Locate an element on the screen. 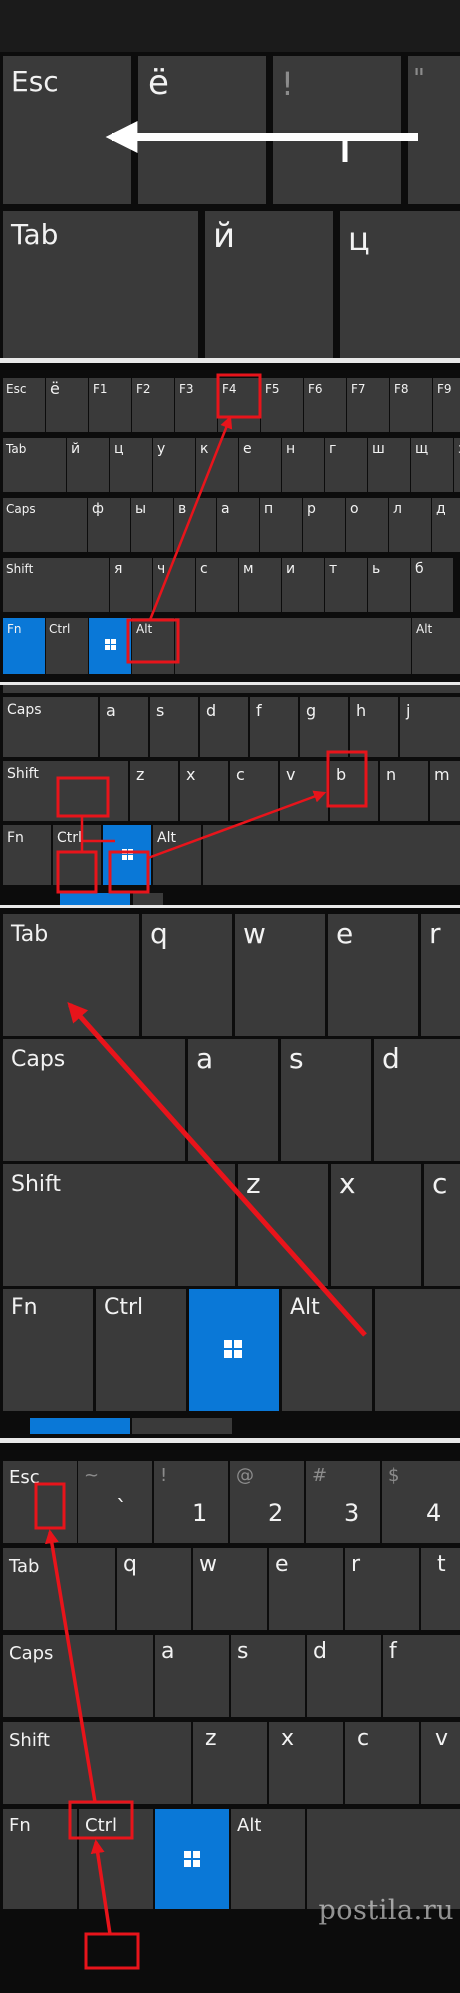 The image size is (460, 1993). key-r: r is located at coordinates (440, 975).